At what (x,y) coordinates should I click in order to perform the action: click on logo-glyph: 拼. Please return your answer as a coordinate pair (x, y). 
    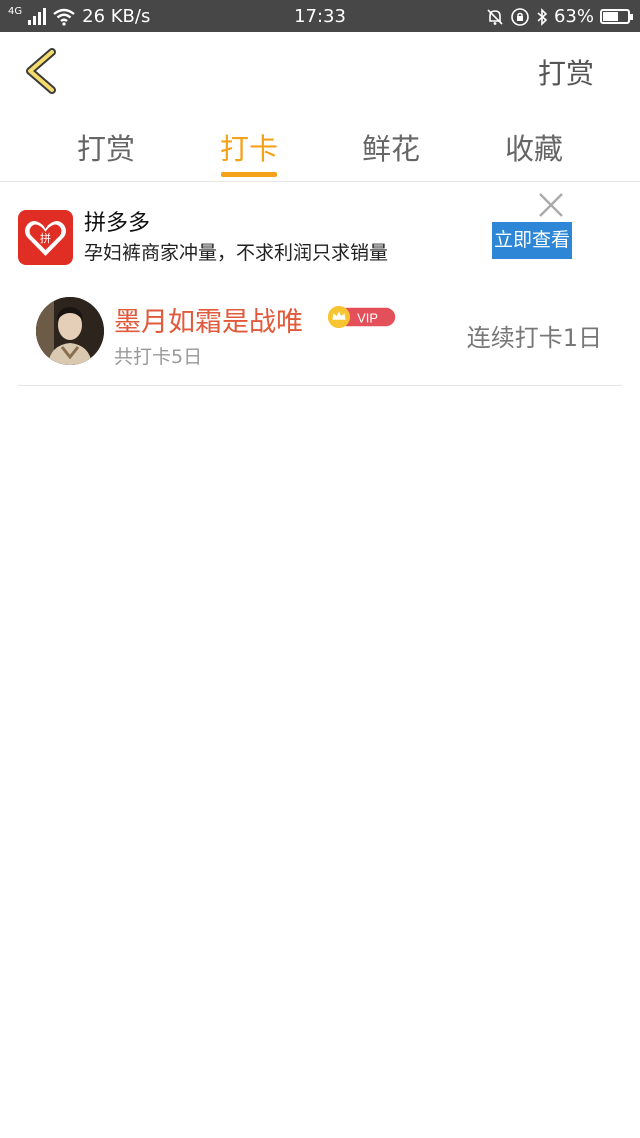
    Looking at the image, I should click on (45, 238).